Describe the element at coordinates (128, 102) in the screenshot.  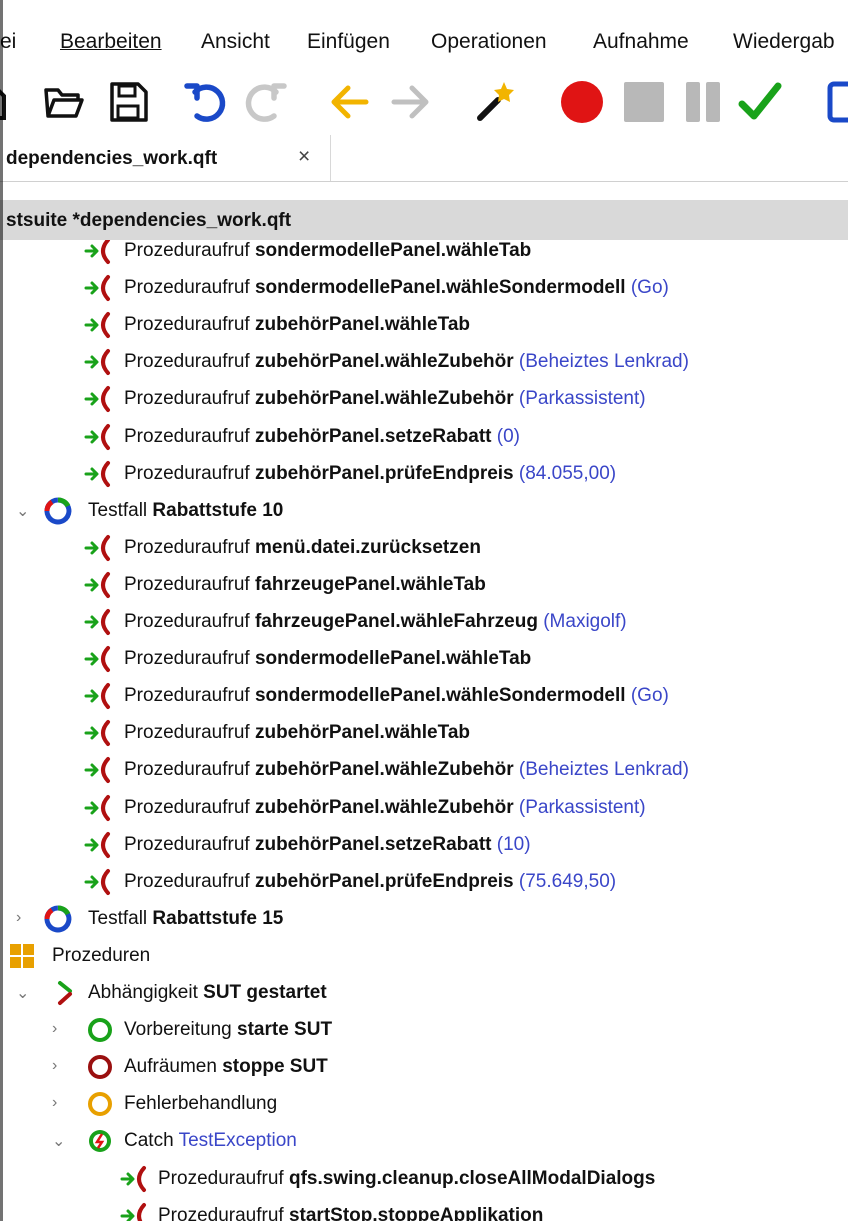
I see `save-icon` at that location.